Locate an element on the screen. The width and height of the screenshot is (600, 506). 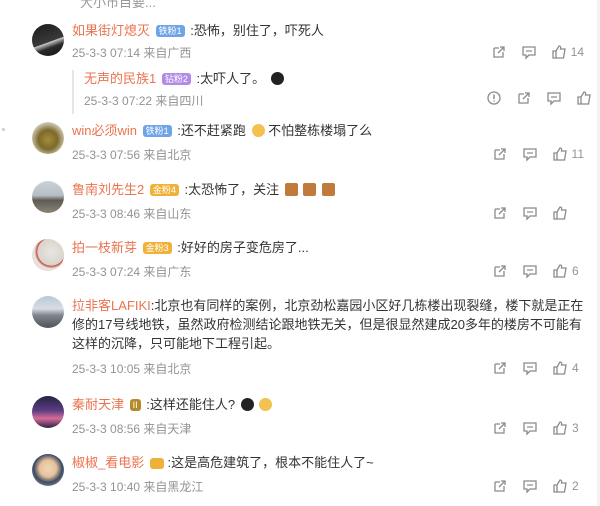
reply-actions is located at coordinates (539, 98).